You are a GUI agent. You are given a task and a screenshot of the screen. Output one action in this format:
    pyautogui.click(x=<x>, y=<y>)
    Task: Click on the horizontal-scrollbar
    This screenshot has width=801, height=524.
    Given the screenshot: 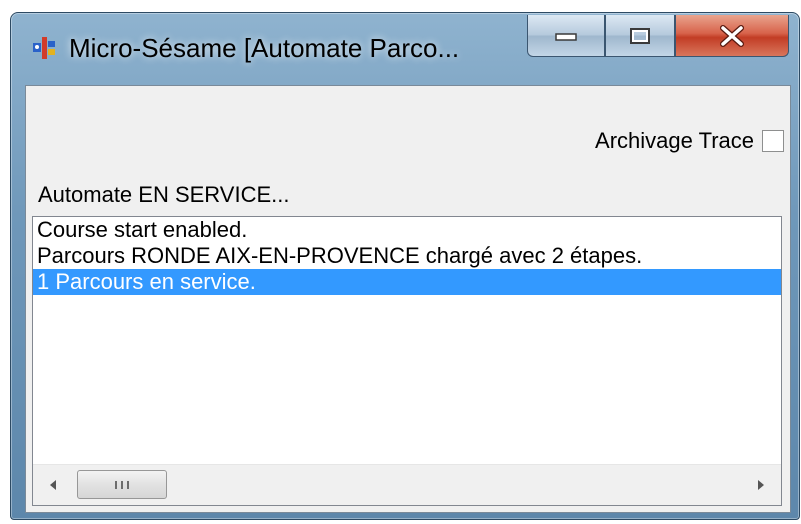 What is the action you would take?
    pyautogui.click(x=407, y=484)
    